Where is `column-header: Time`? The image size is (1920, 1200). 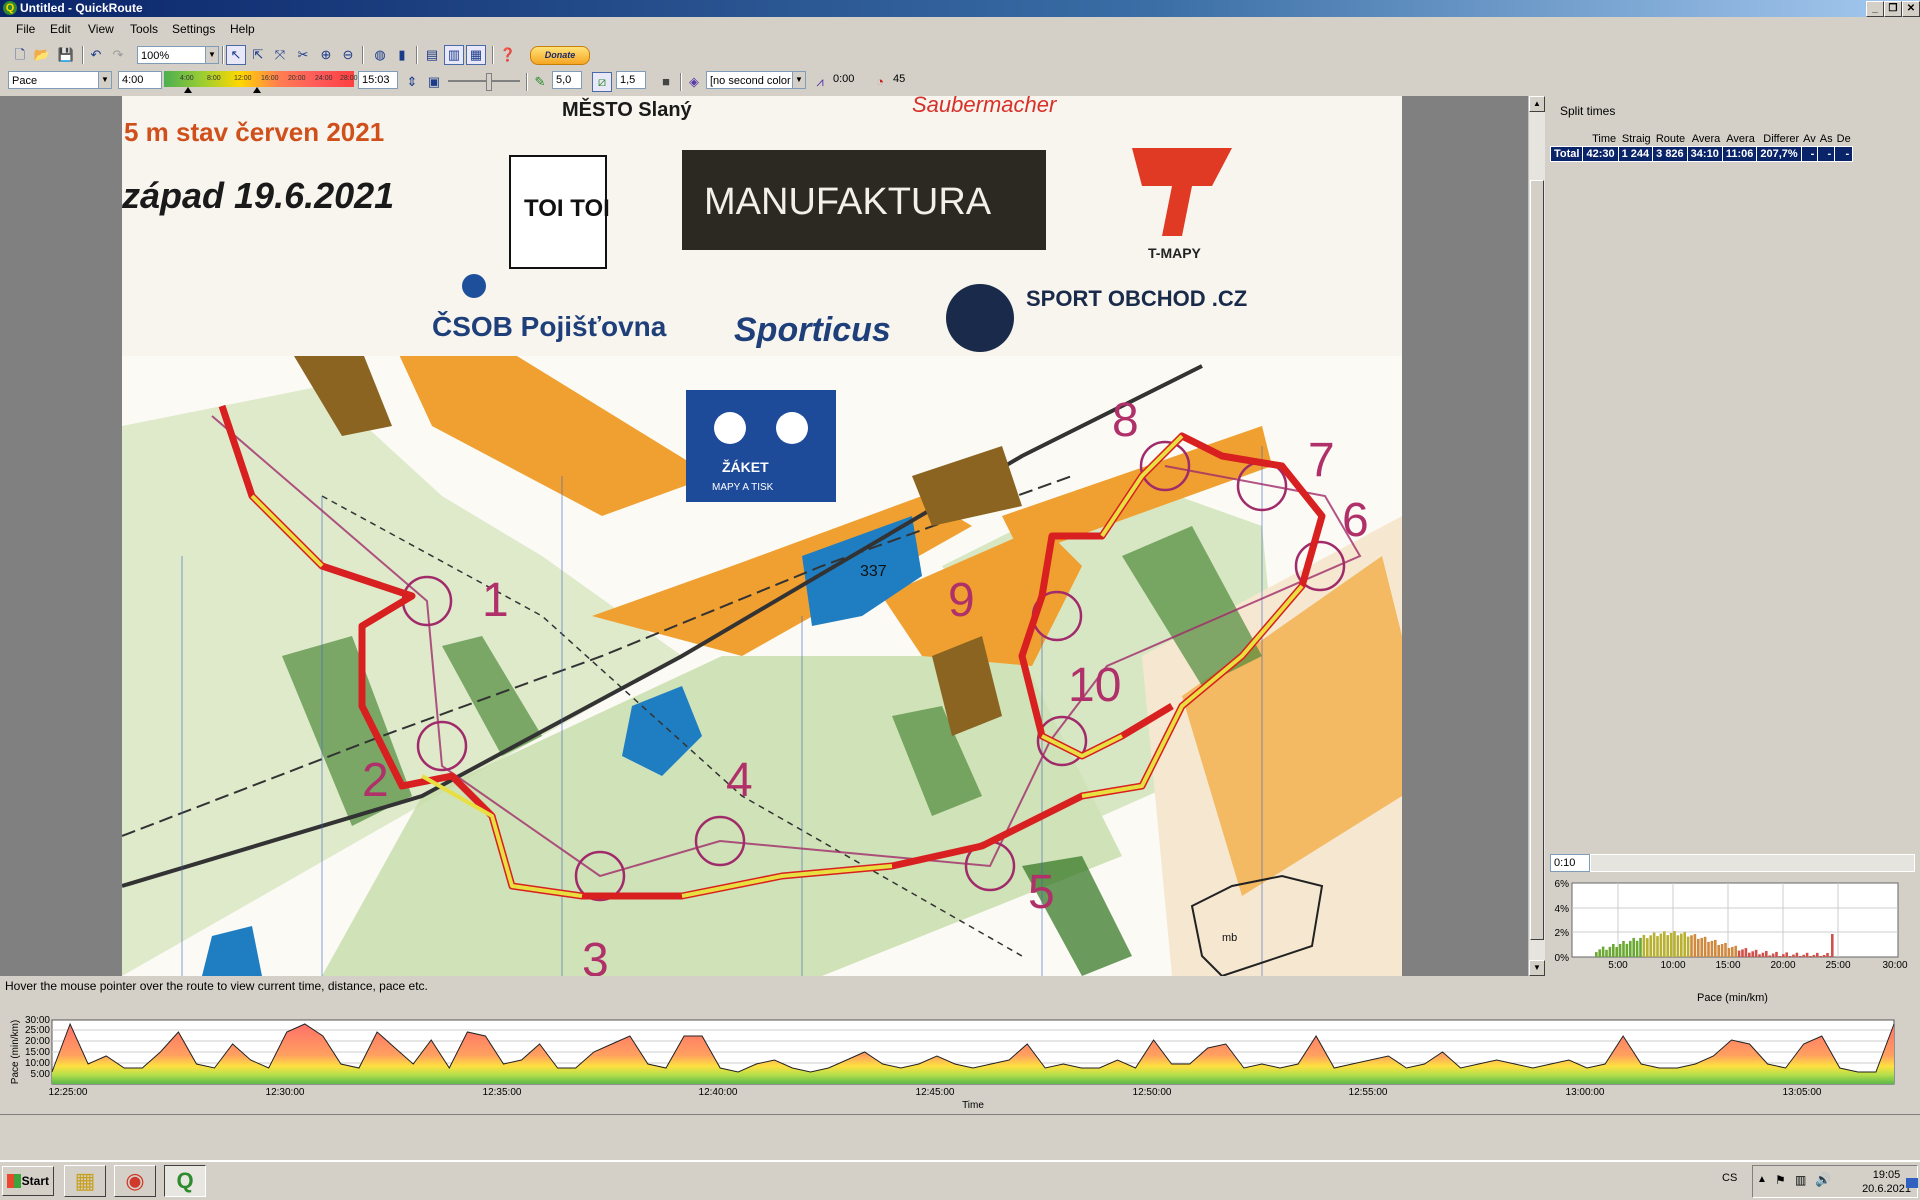
column-header: Time is located at coordinates (1600, 139).